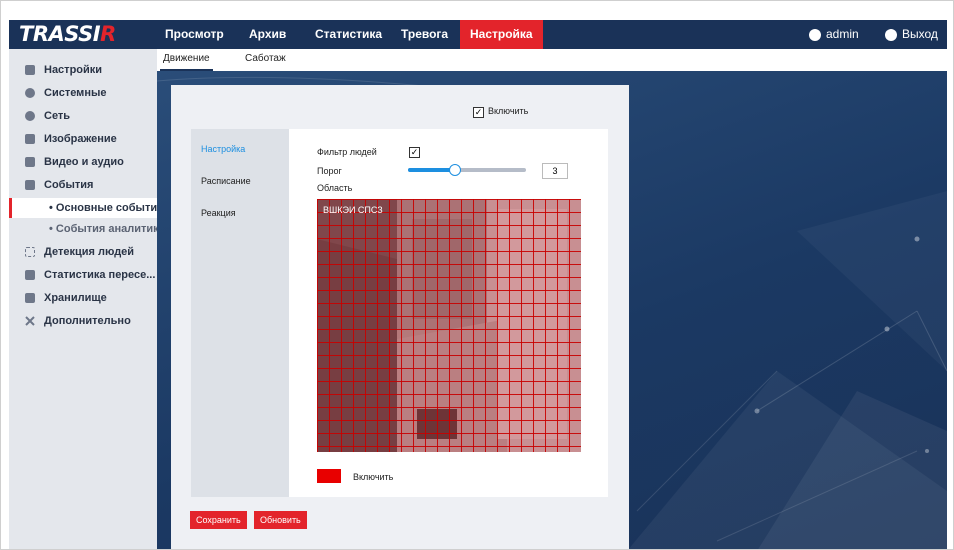 The image size is (954, 550). What do you see at coordinates (194, 34) in the screenshot?
I see `nav-view: Просмотр` at bounding box center [194, 34].